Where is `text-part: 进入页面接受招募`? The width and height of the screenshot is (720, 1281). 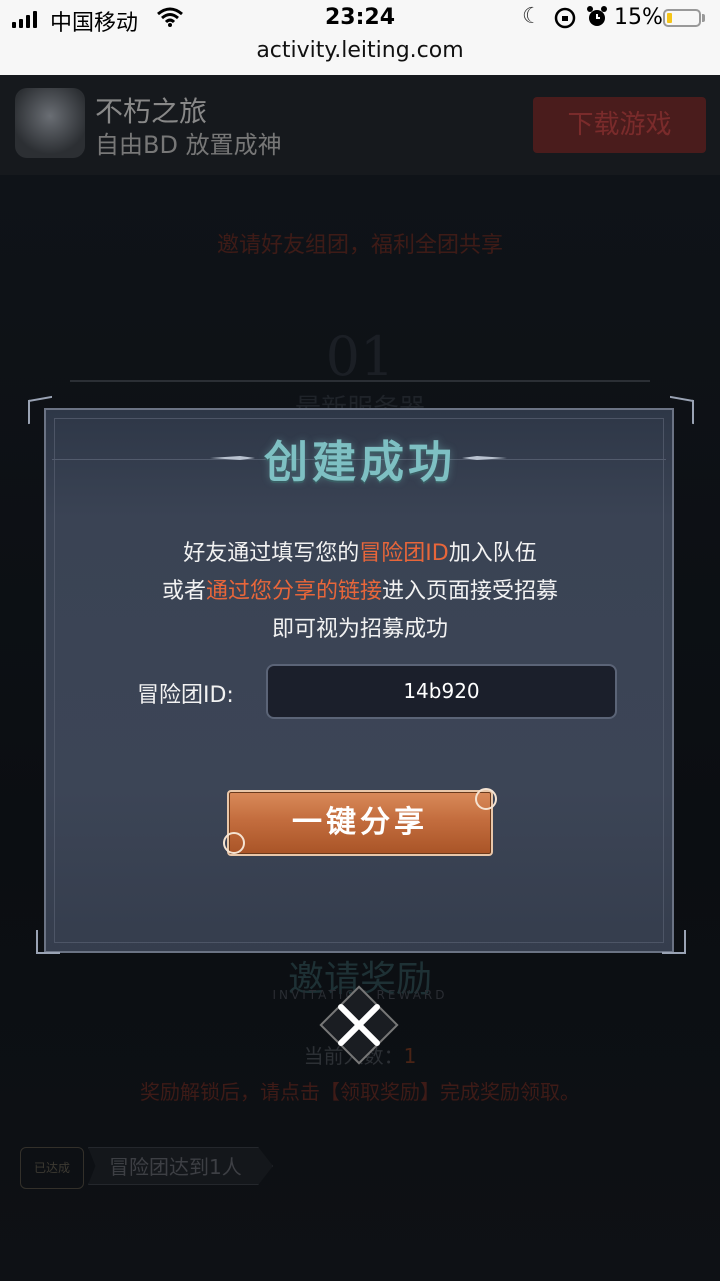 text-part: 进入页面接受招募 is located at coordinates (470, 591).